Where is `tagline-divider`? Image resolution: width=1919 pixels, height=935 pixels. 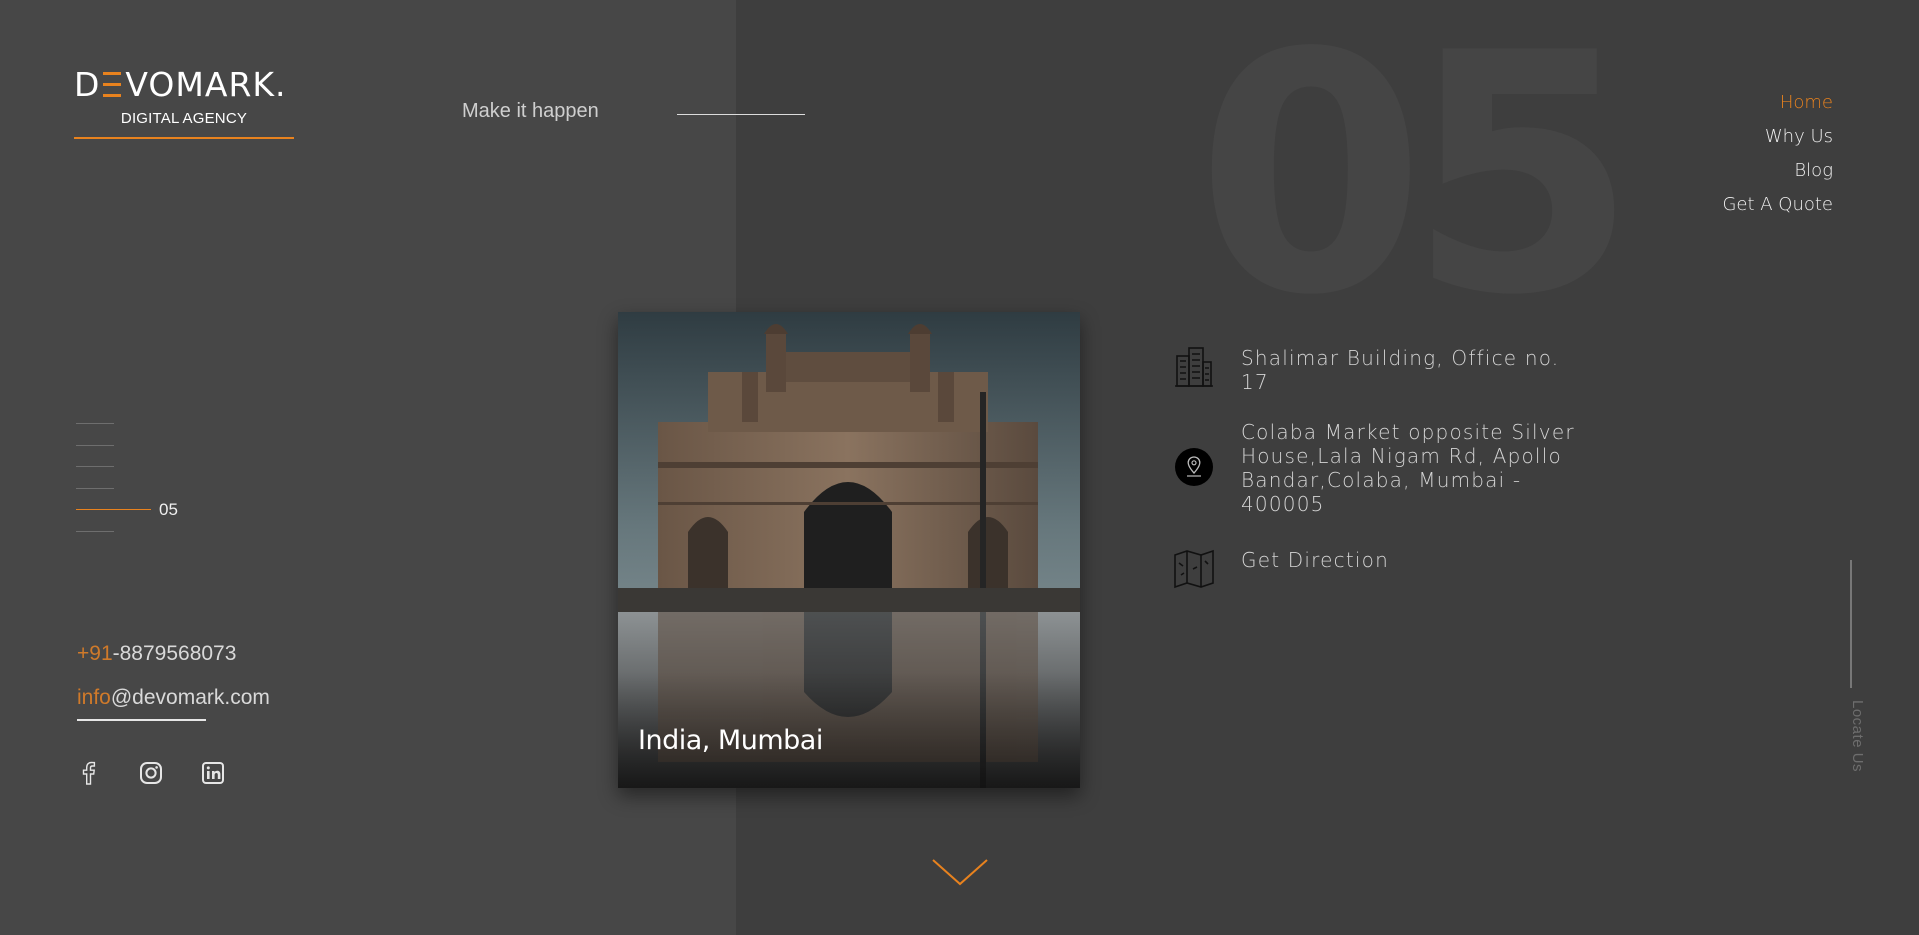
tagline-divider is located at coordinates (741, 114).